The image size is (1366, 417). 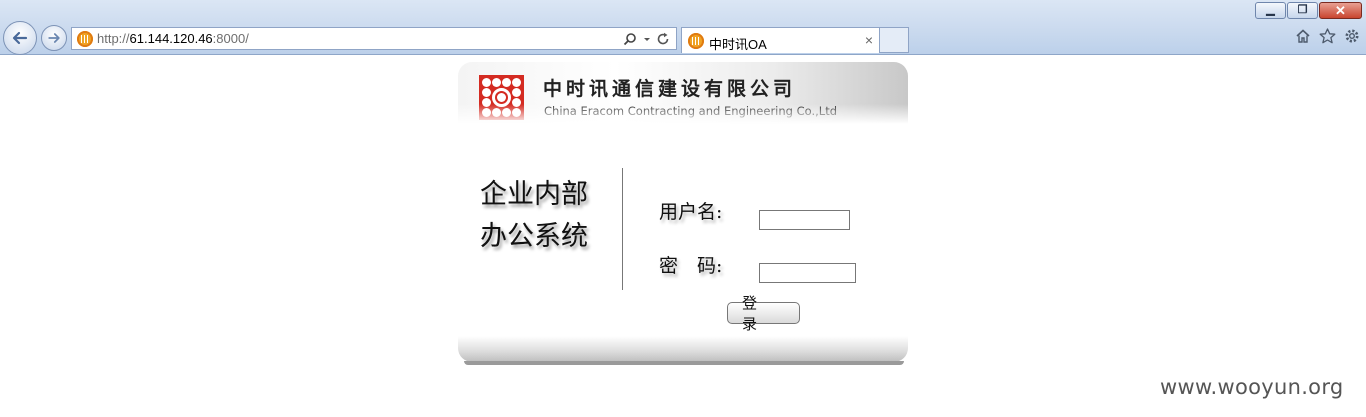 What do you see at coordinates (230, 38) in the screenshot?
I see `url-port: :8000/` at bounding box center [230, 38].